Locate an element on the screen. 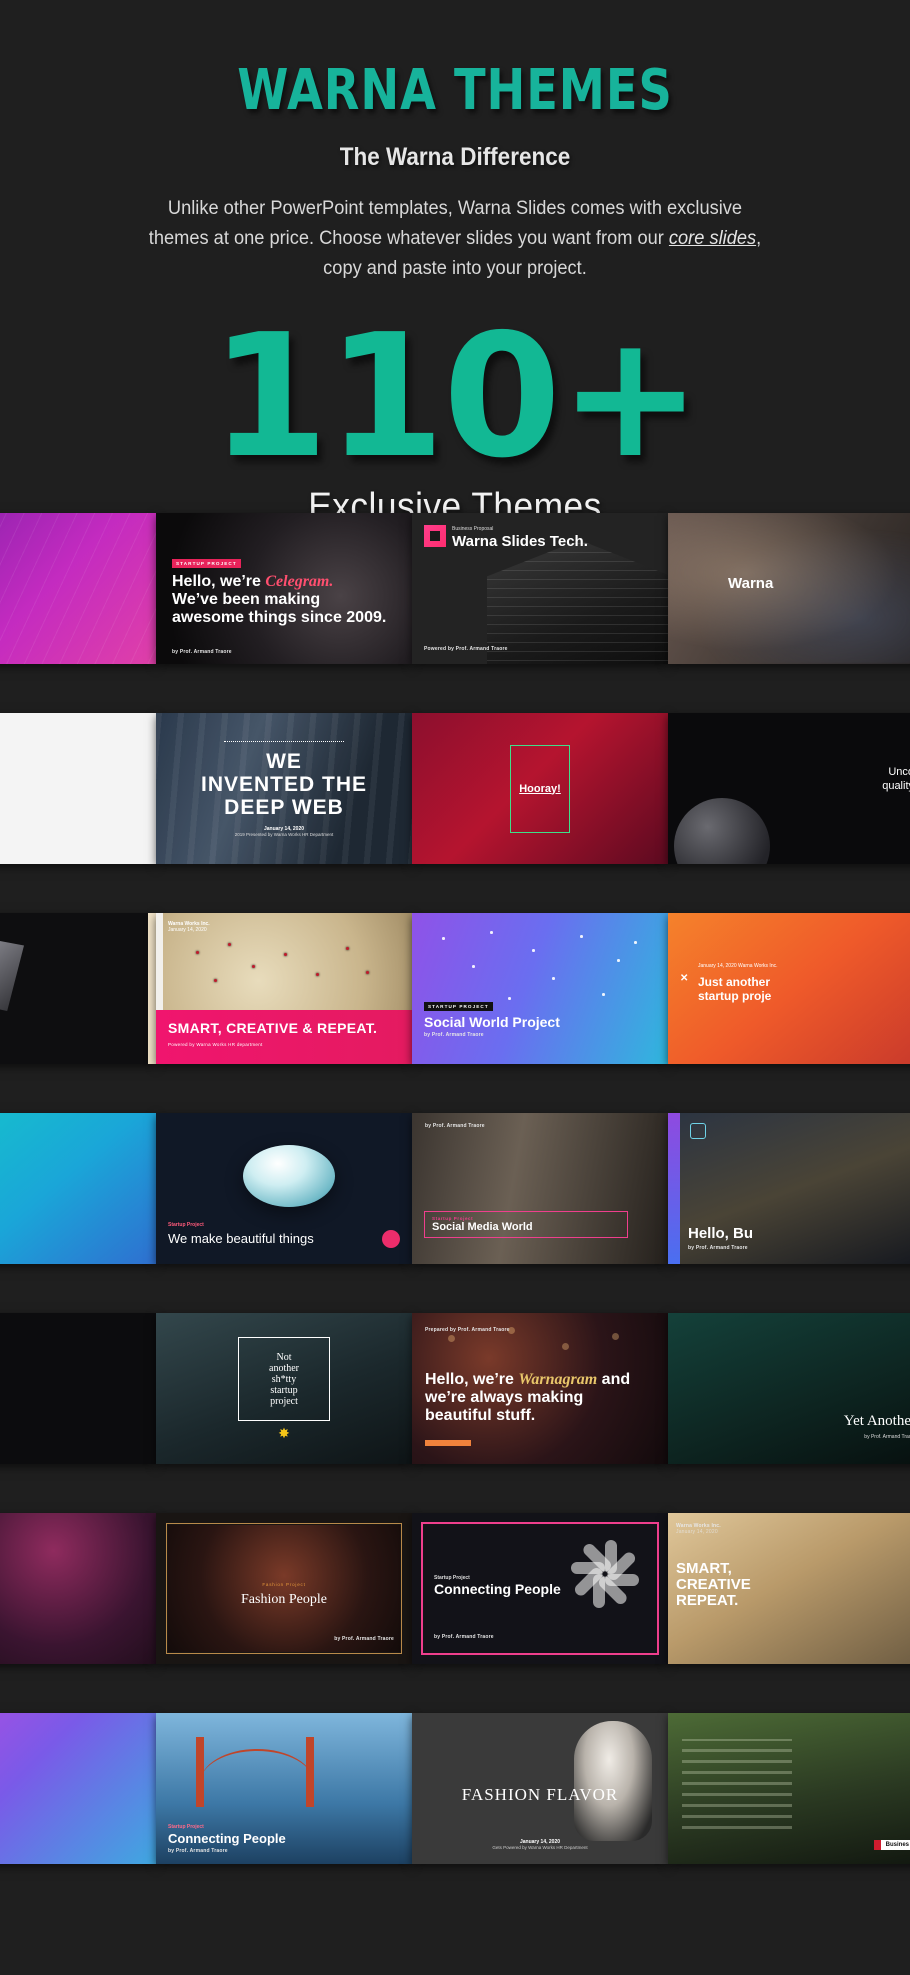 The height and width of the screenshot is (1975, 910). thumbnail-eyebrow: Business Proposal is located at coordinates (473, 529).